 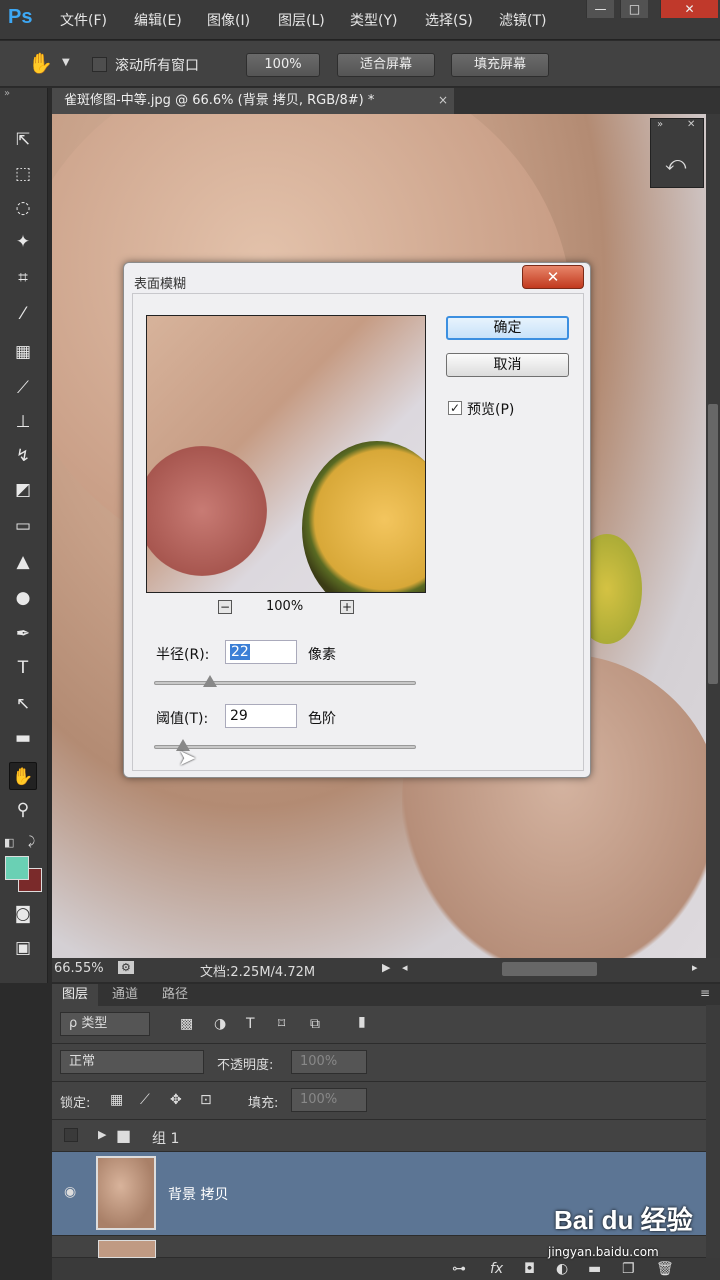 What do you see at coordinates (562, 1269) in the screenshot?
I see `adjustment-layer-icon: ◐` at bounding box center [562, 1269].